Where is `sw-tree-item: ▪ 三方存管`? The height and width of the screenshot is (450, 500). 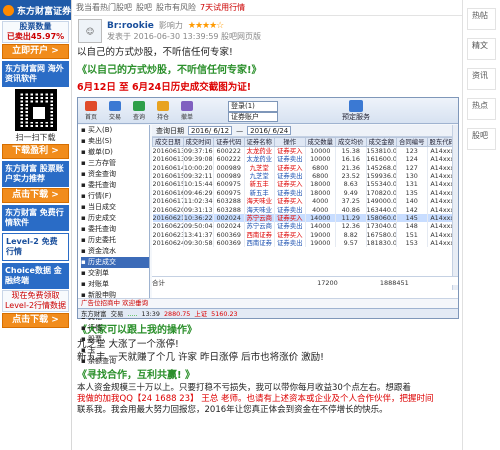
sw-tree-item: ▪ 三方存管 is located at coordinates (115, 163).